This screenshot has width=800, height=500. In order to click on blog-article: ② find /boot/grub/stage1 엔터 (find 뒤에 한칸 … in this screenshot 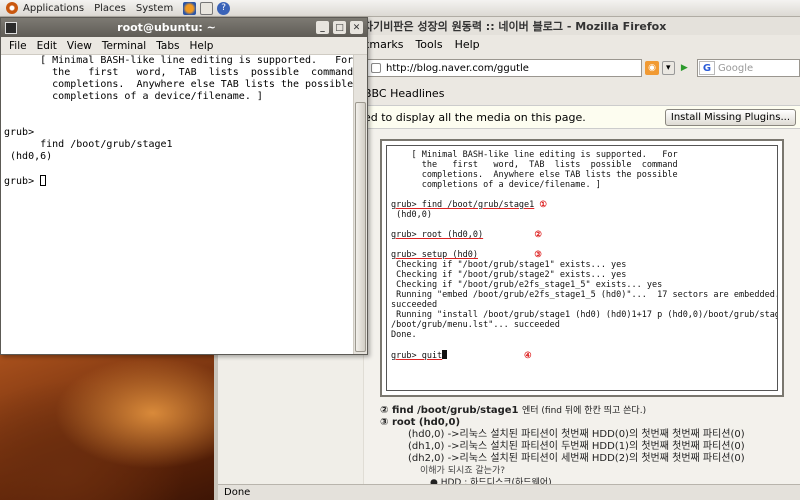, I will do `click(585, 447)`.